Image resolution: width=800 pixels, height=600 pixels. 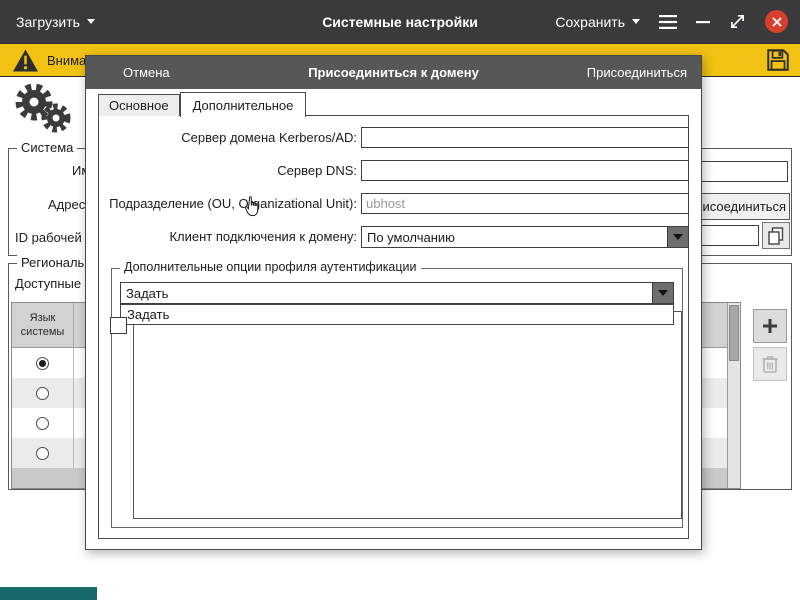 I want to click on language-column-header: Язык системы, so click(x=43, y=325).